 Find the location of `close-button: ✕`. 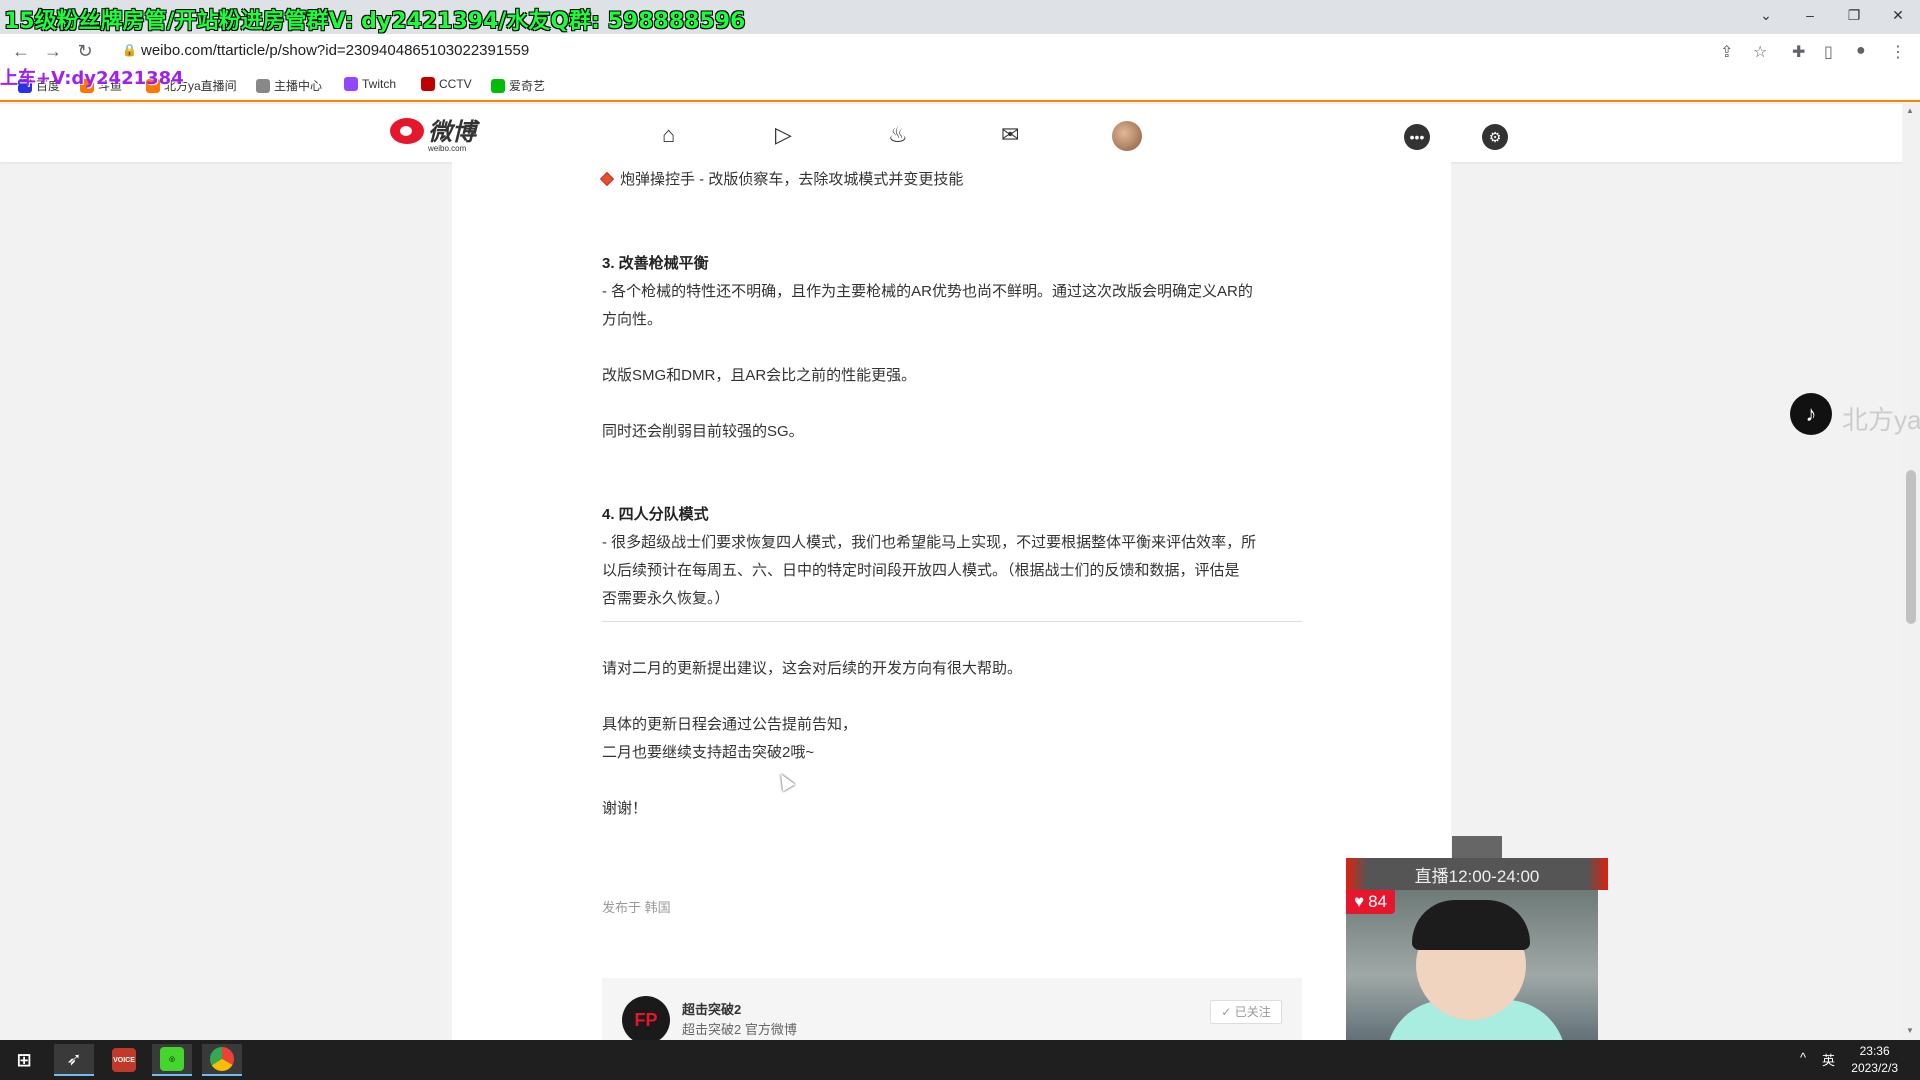

close-button: ✕ is located at coordinates (1898, 15).